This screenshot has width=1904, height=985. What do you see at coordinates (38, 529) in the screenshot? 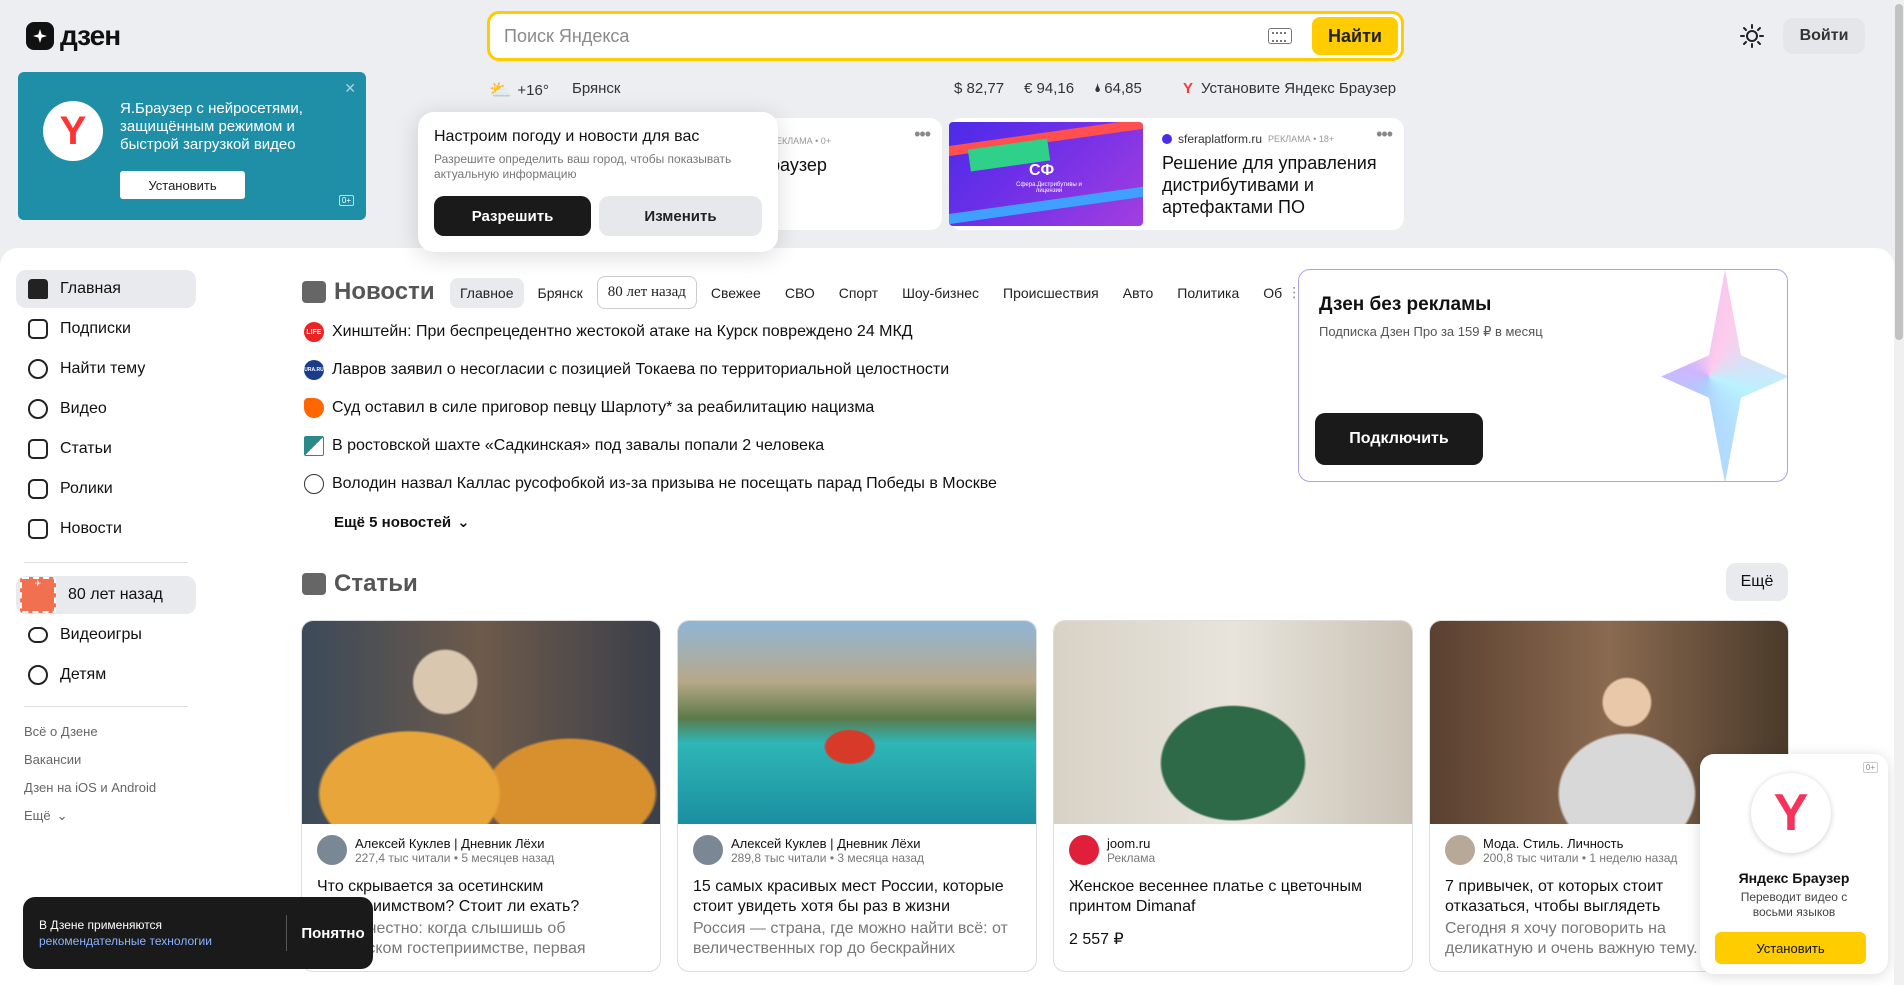
I see `news-icon` at bounding box center [38, 529].